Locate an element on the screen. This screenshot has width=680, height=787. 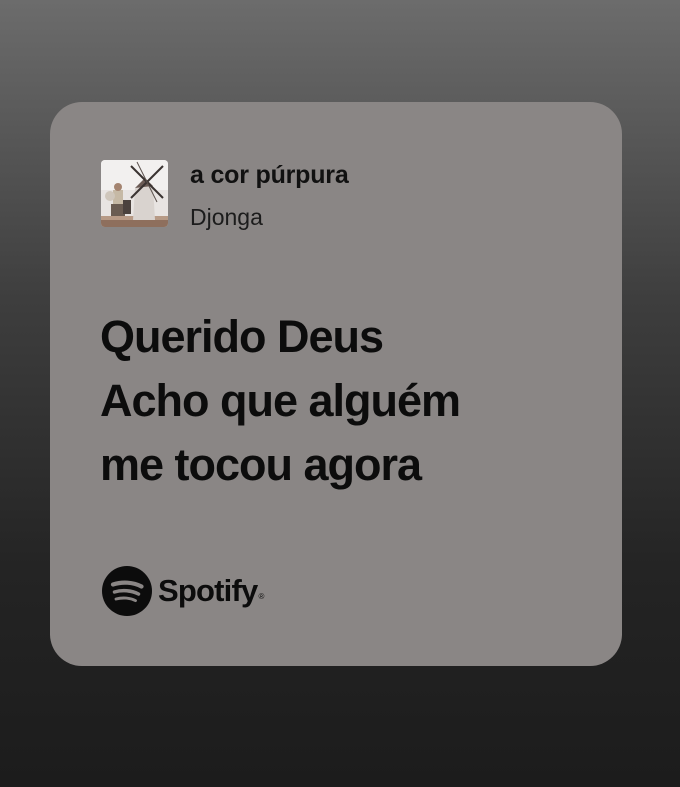
track-info: a cor púrpura Djonga is located at coordinates (225, 196).